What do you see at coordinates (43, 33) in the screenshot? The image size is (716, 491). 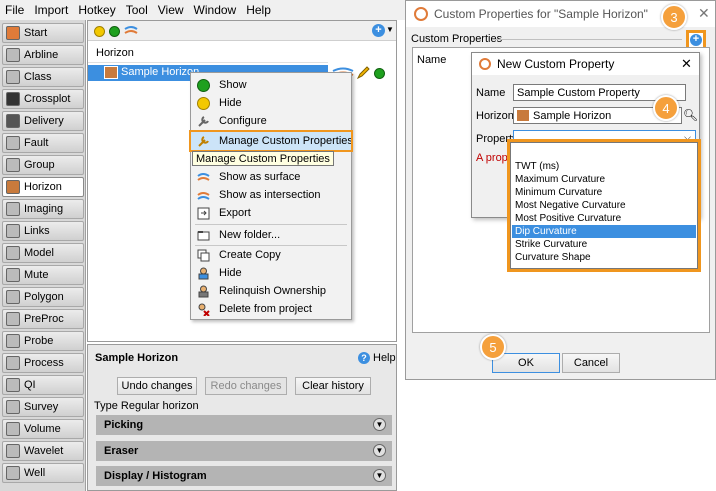 I see `tool-start: Start` at bounding box center [43, 33].